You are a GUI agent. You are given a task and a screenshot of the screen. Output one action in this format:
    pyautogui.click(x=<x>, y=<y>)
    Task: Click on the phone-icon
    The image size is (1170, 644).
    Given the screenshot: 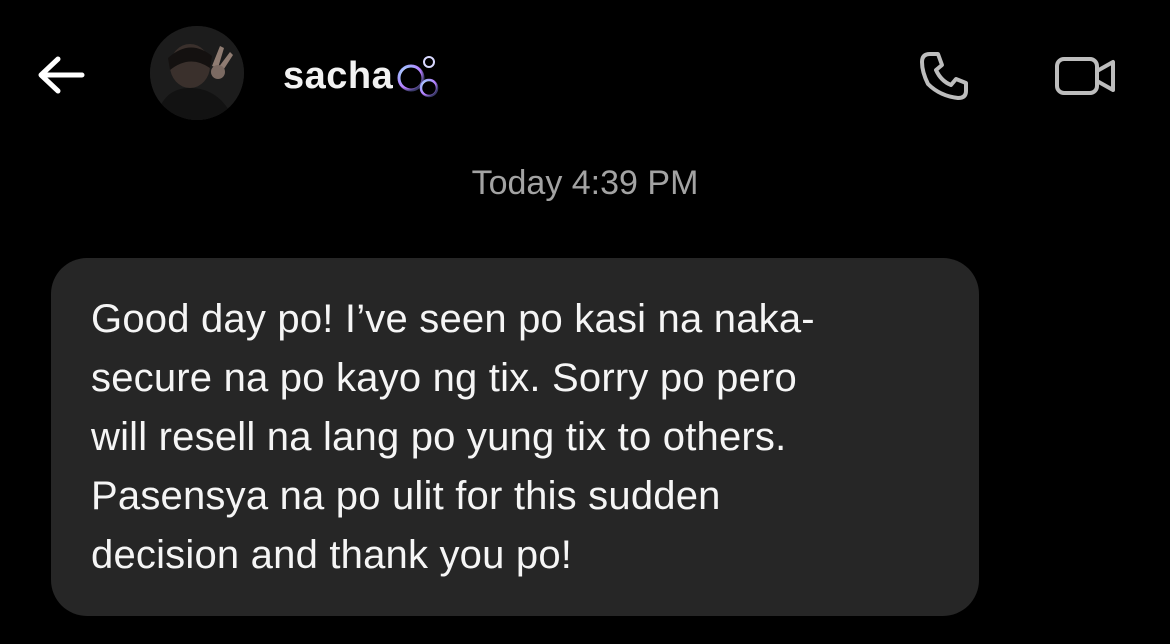 What is the action you would take?
    pyautogui.click(x=944, y=76)
    